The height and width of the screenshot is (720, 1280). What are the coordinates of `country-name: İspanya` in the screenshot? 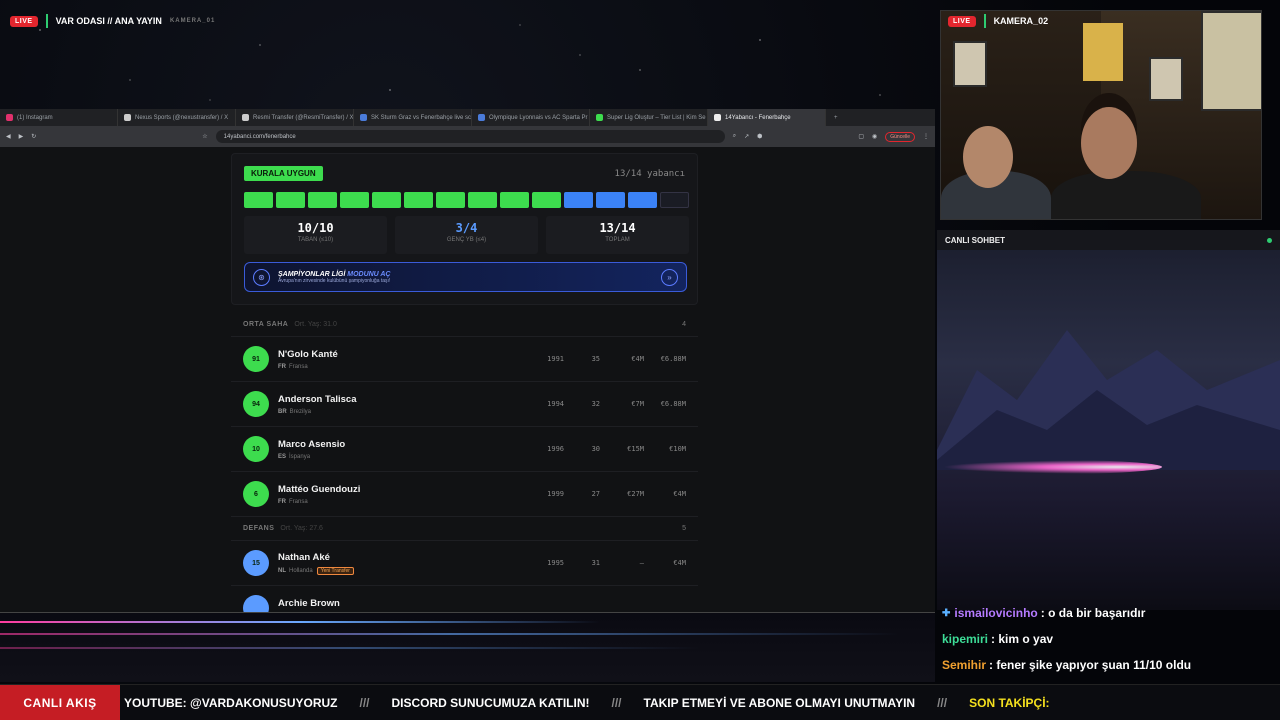 It's located at (300, 456).